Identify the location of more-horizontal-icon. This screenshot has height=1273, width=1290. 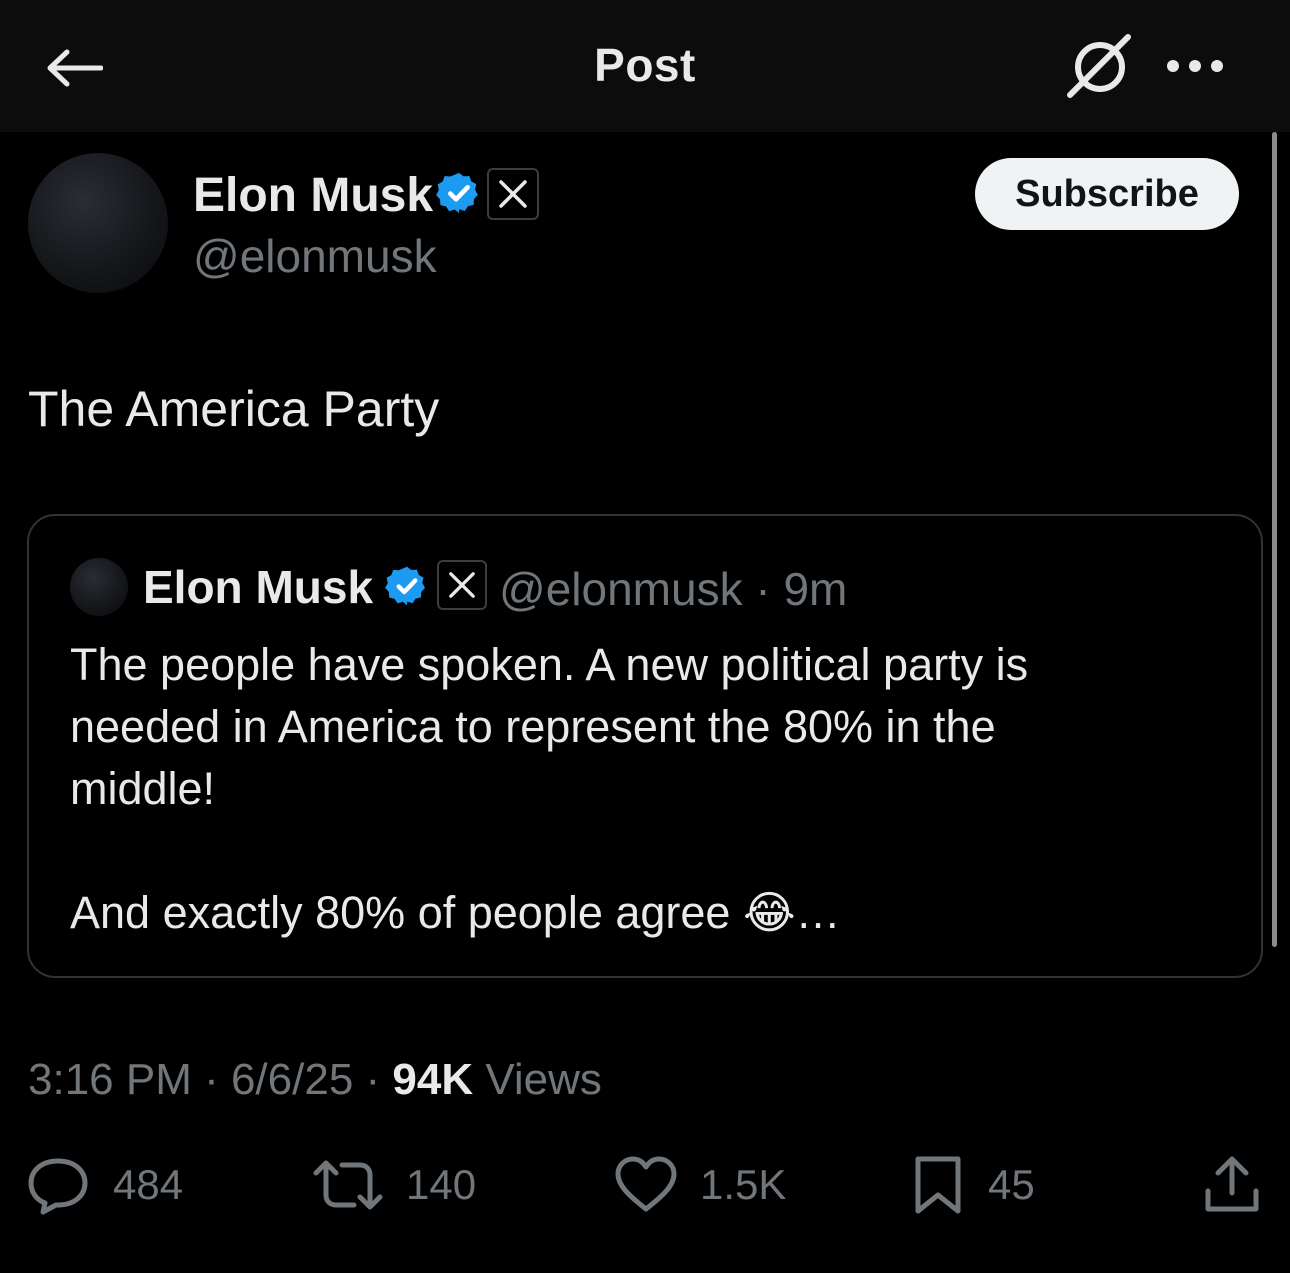
(1195, 66).